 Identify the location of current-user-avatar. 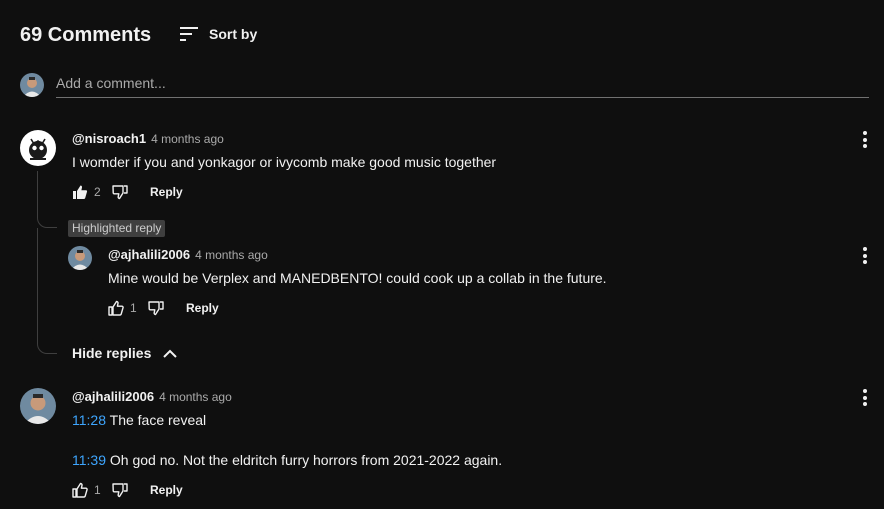
(32, 85).